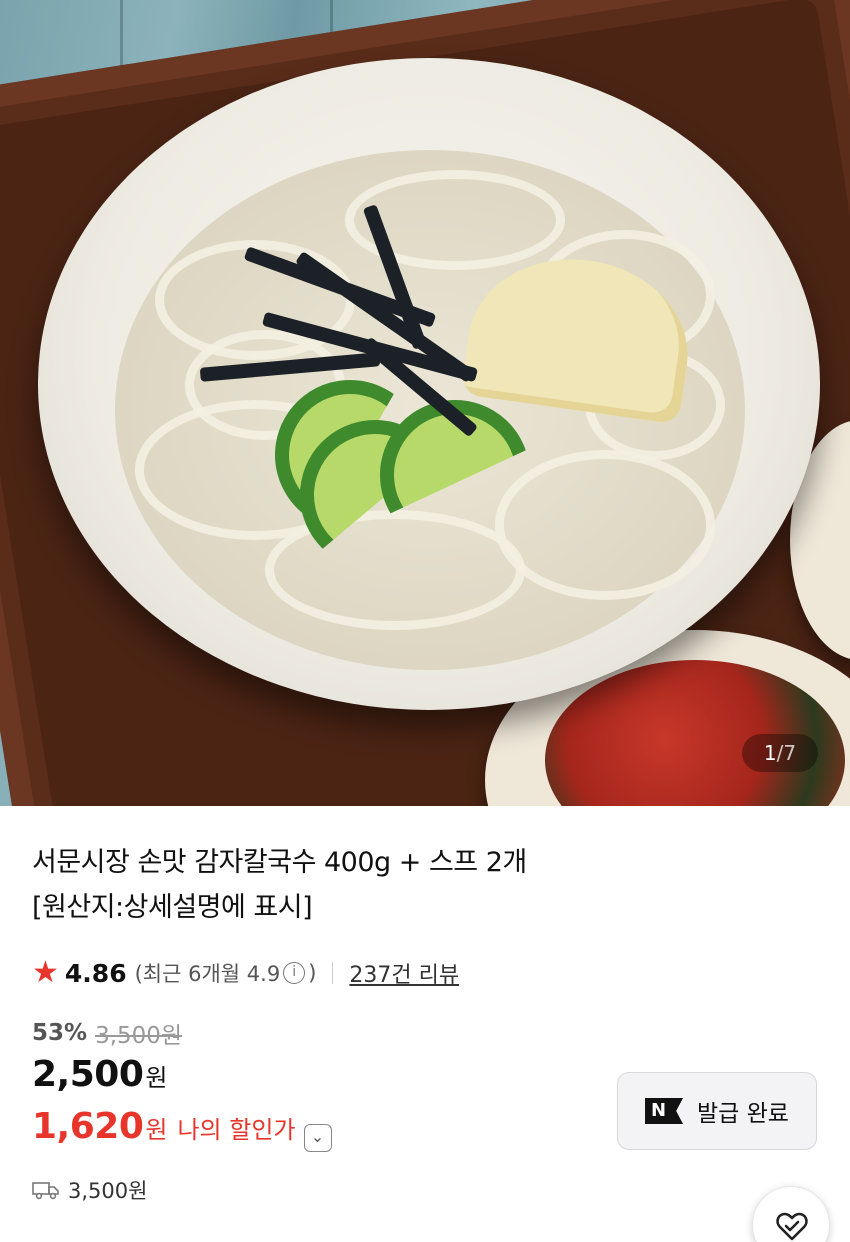  I want to click on product-title-line1: 서문시장 손맛 감자칼국수 400g + 스프 2개, so click(279, 862).